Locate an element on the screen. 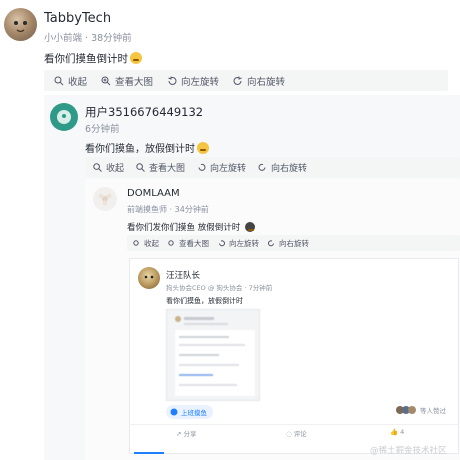 This screenshot has width=460, height=460. flower-avatar-icon is located at coordinates (105, 199).